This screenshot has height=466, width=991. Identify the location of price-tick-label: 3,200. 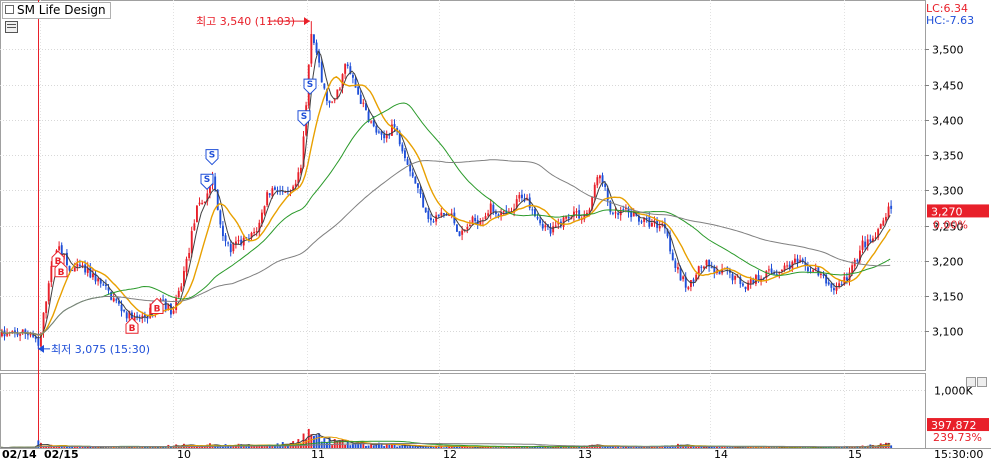
(948, 262).